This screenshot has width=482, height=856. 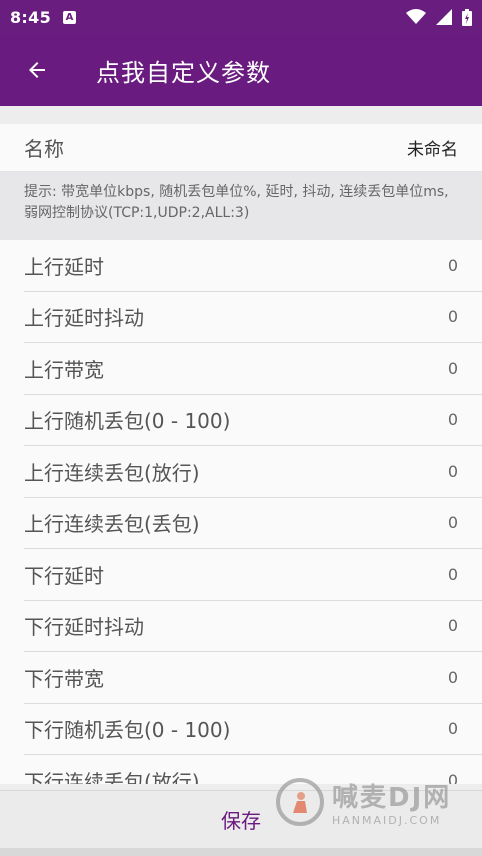 I want to click on app-bar: 点我自定义参数, so click(x=241, y=70).